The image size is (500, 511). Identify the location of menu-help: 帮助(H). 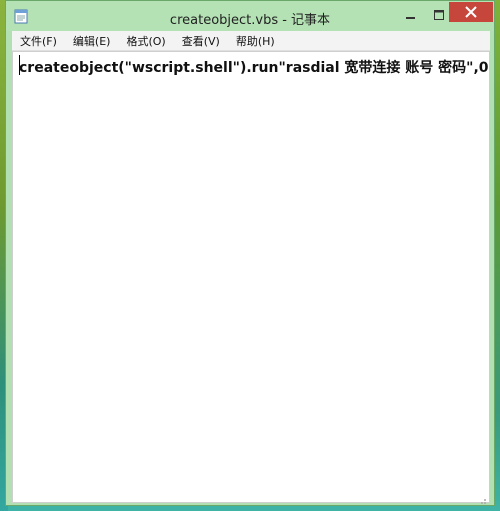
(255, 41).